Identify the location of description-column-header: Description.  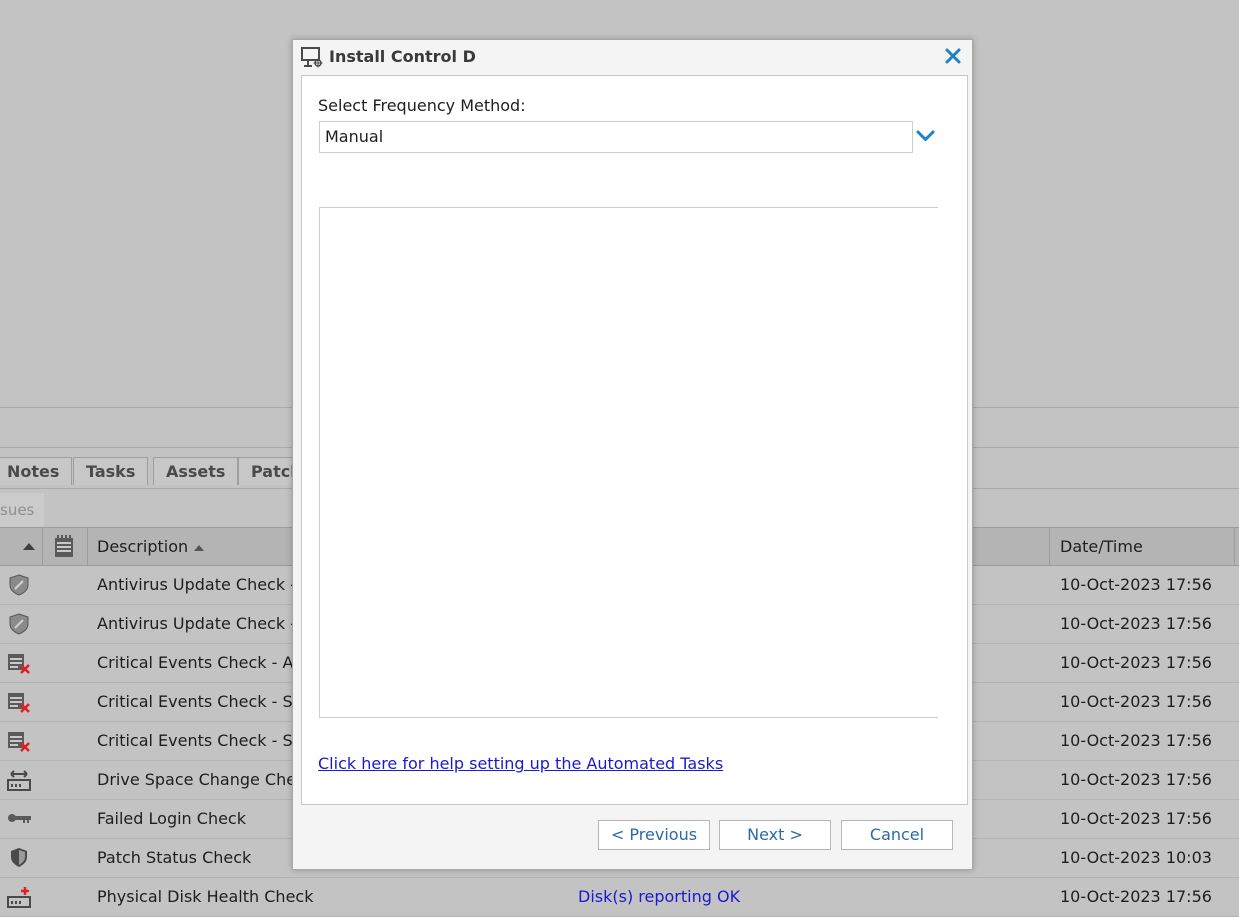
(151, 546).